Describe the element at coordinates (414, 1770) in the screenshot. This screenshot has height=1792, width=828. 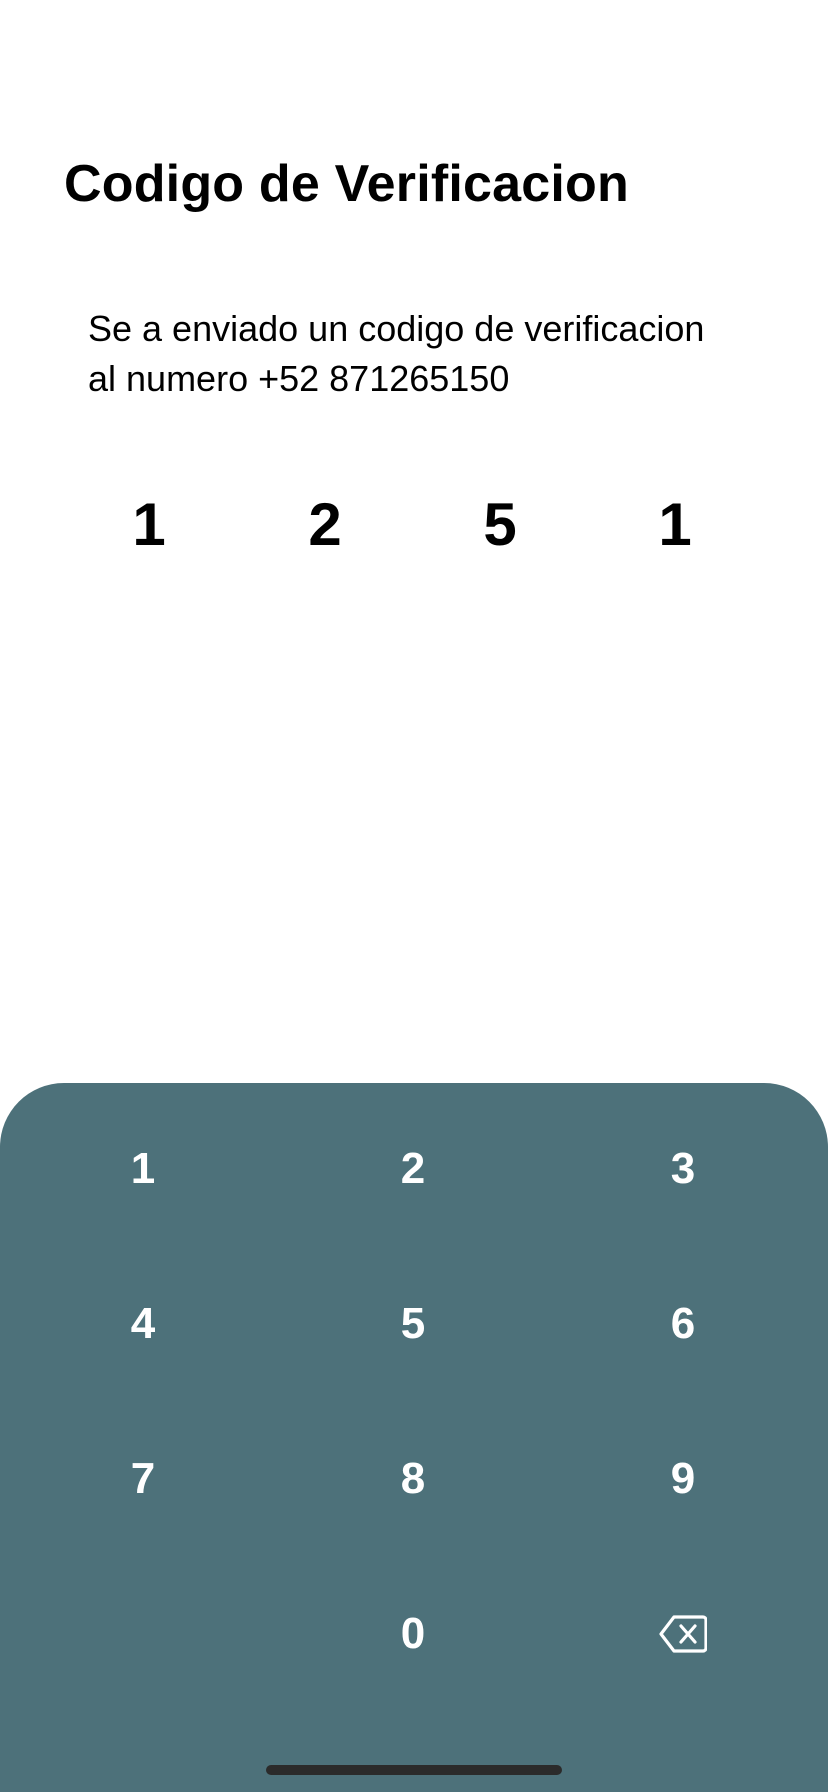
I see `home-indicator` at that location.